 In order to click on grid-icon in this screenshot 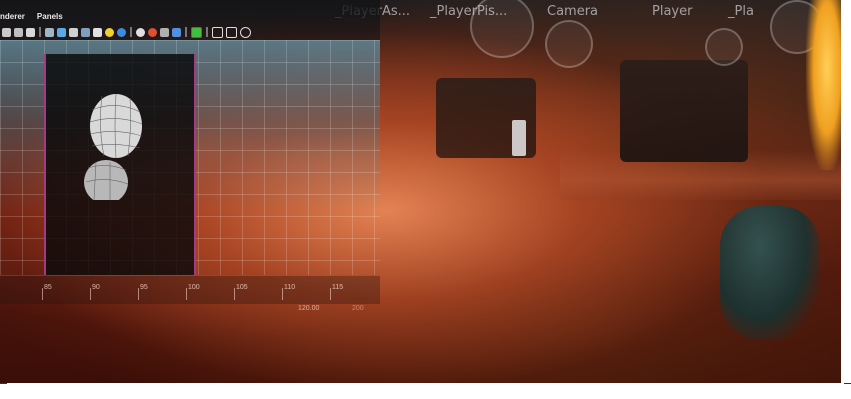, I will do `click(18, 32)`.